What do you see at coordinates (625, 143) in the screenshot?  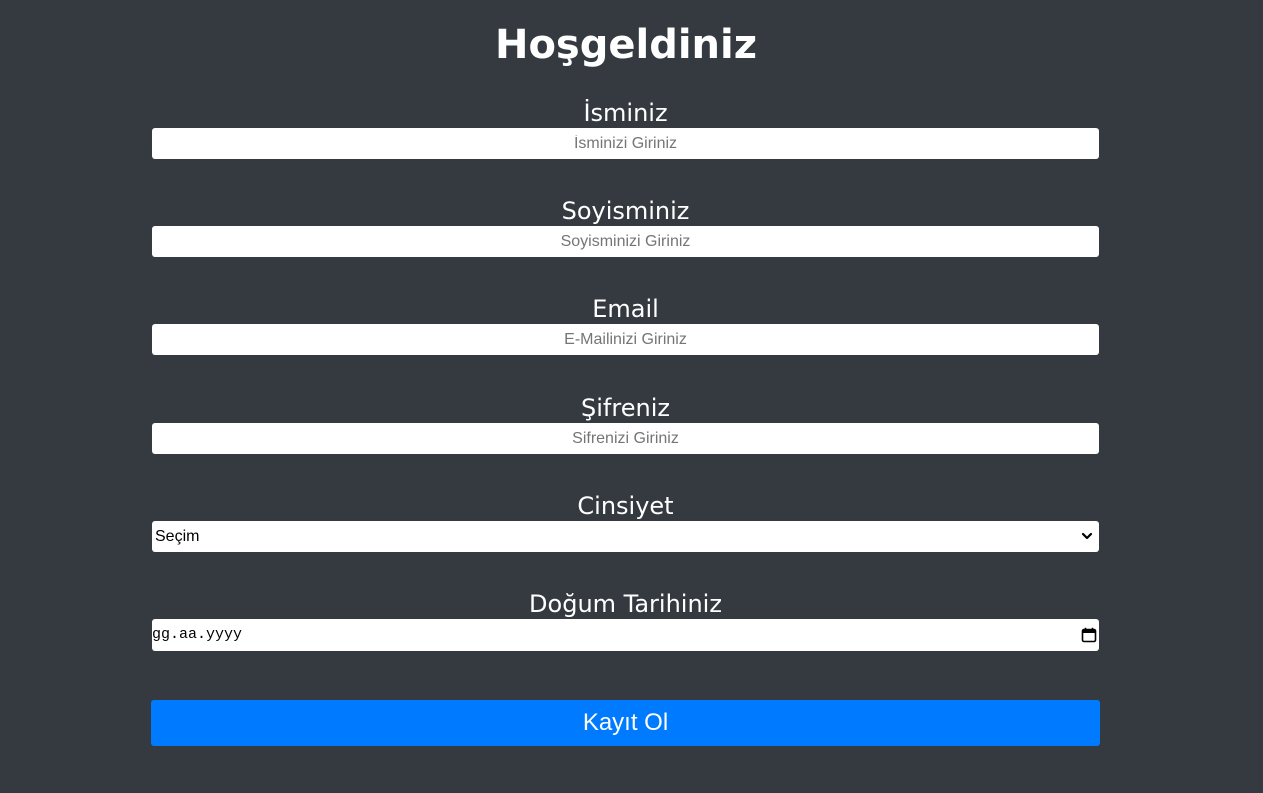 I see `first-name-input` at bounding box center [625, 143].